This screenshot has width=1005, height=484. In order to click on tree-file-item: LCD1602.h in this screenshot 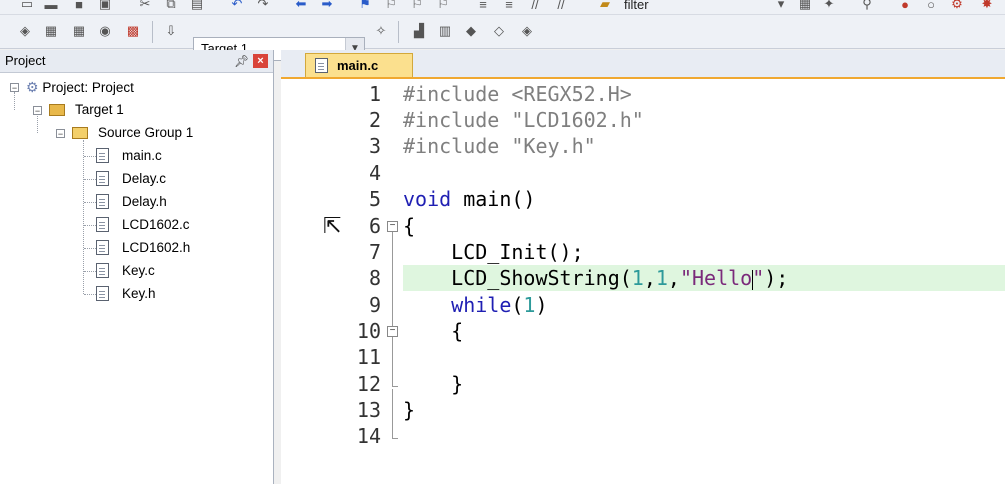, I will do `click(143, 248)`.